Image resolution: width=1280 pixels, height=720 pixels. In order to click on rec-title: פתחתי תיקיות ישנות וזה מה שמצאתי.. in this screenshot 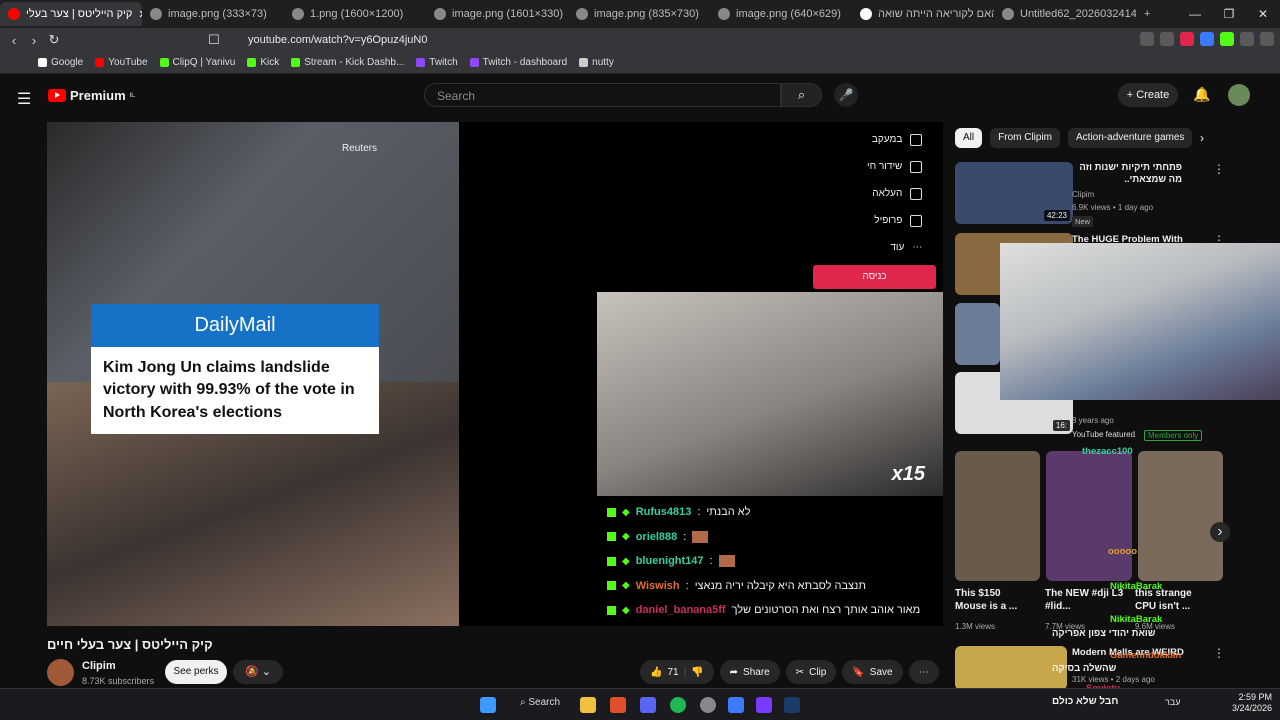, I will do `click(1127, 174)`.